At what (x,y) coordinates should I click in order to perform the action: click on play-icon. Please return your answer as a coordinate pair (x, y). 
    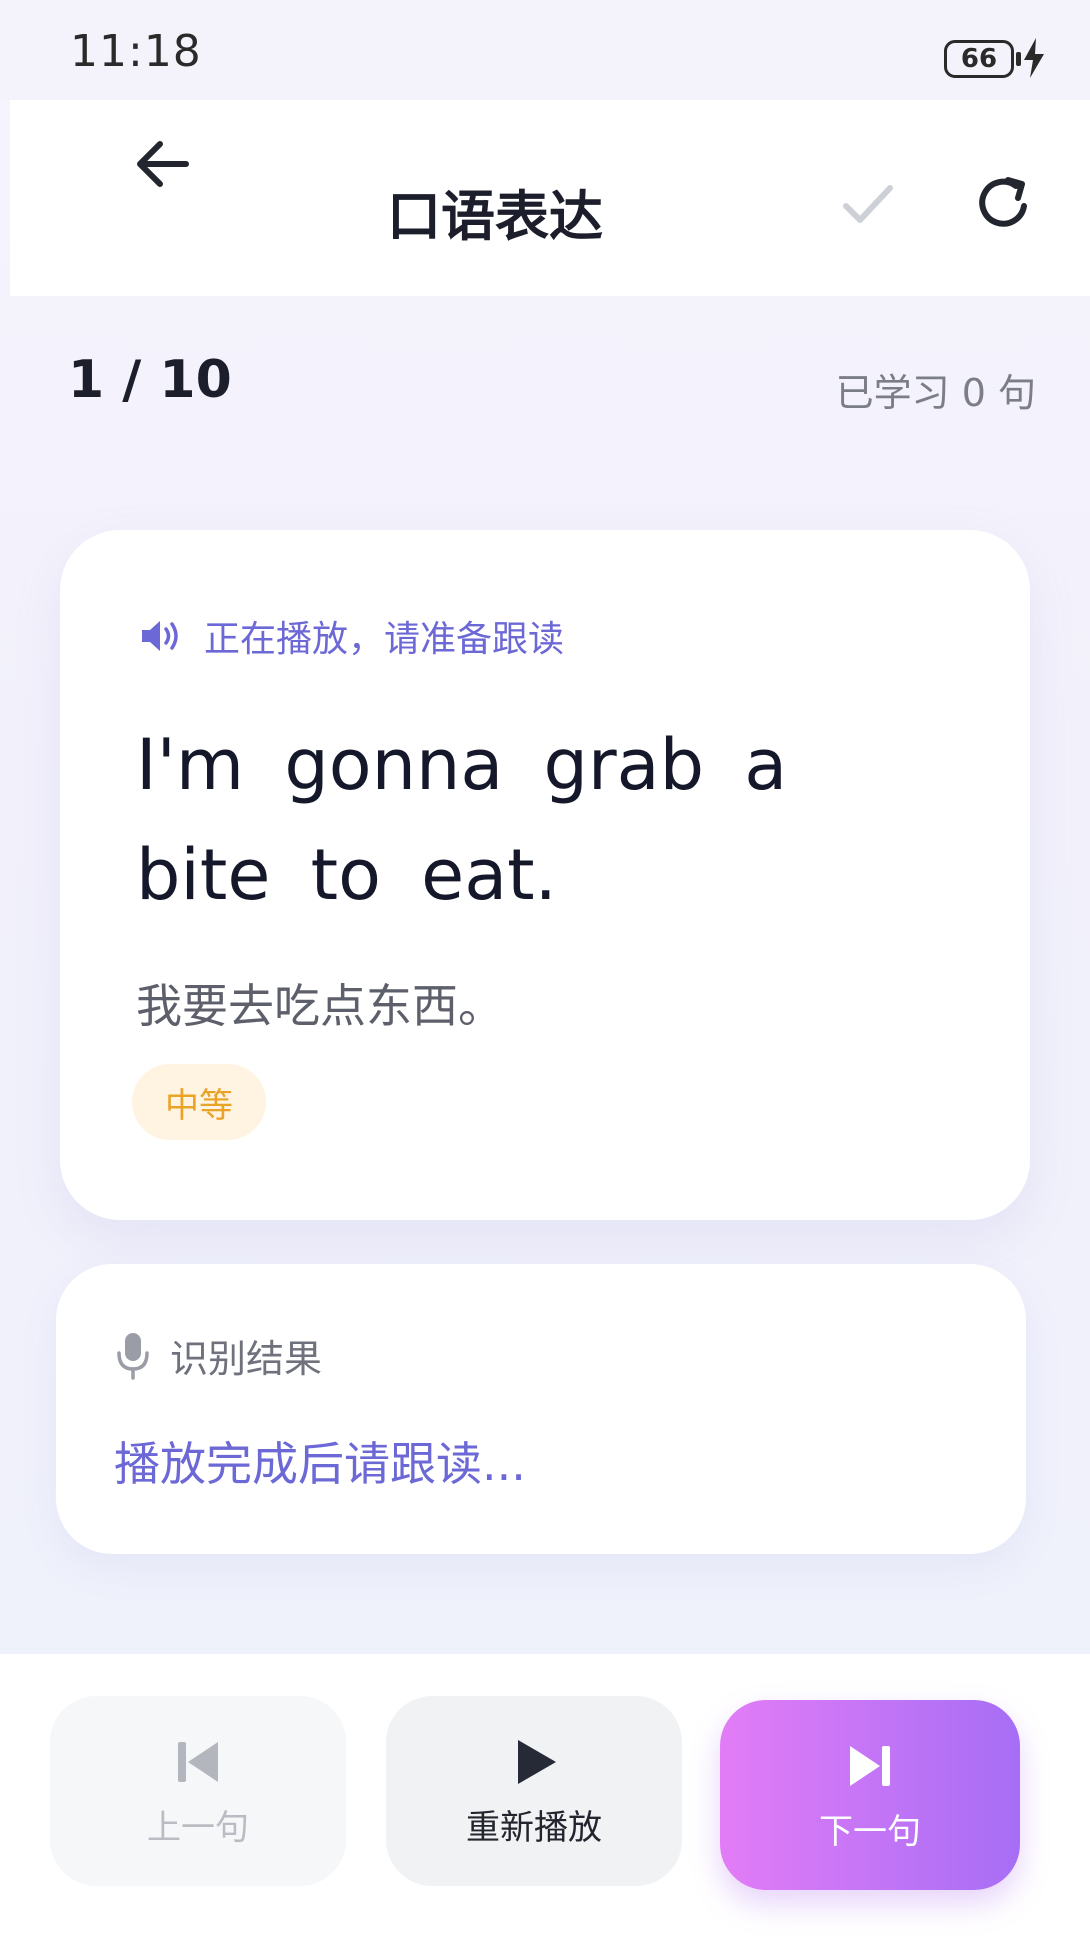
    Looking at the image, I should click on (537, 1761).